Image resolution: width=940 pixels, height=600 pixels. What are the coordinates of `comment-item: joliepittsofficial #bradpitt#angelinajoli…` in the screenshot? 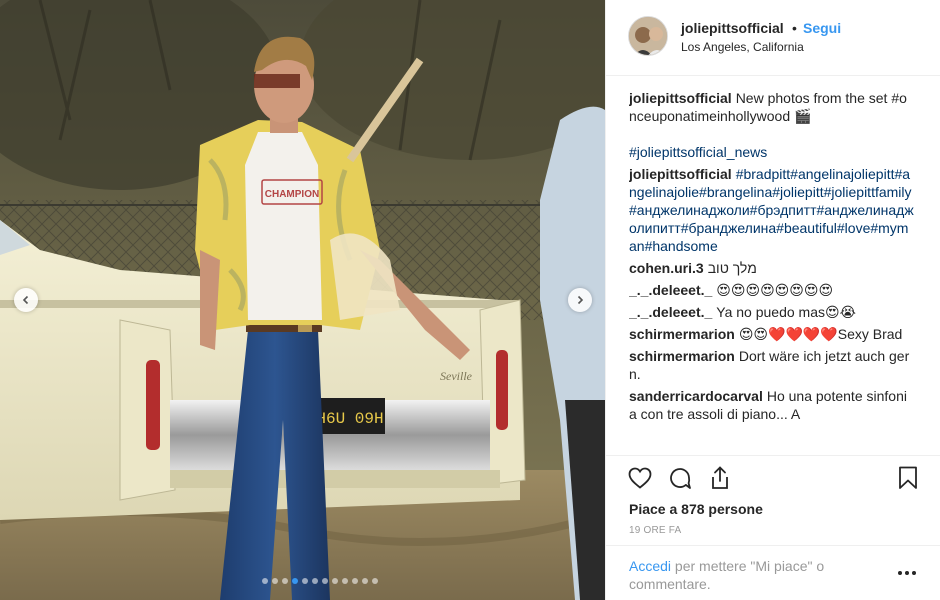 It's located at (771, 210).